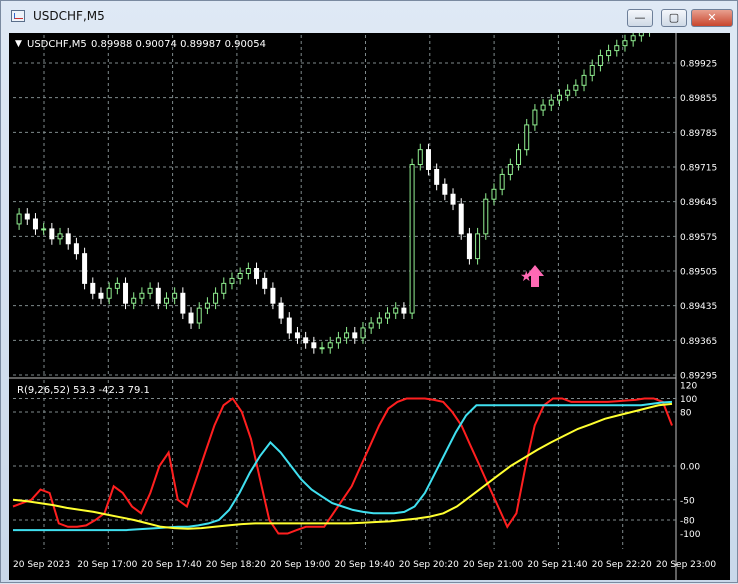 The image size is (738, 584). Describe the element at coordinates (698, 342) in the screenshot. I see `price-label: 0.89365` at that location.